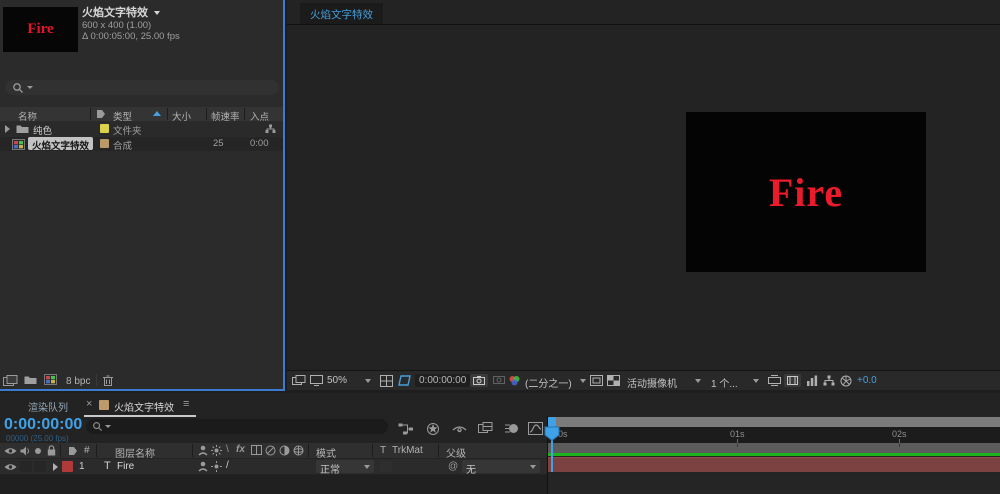  What do you see at coordinates (240, 449) in the screenshot?
I see `effects-switch-icon: fx` at bounding box center [240, 449].